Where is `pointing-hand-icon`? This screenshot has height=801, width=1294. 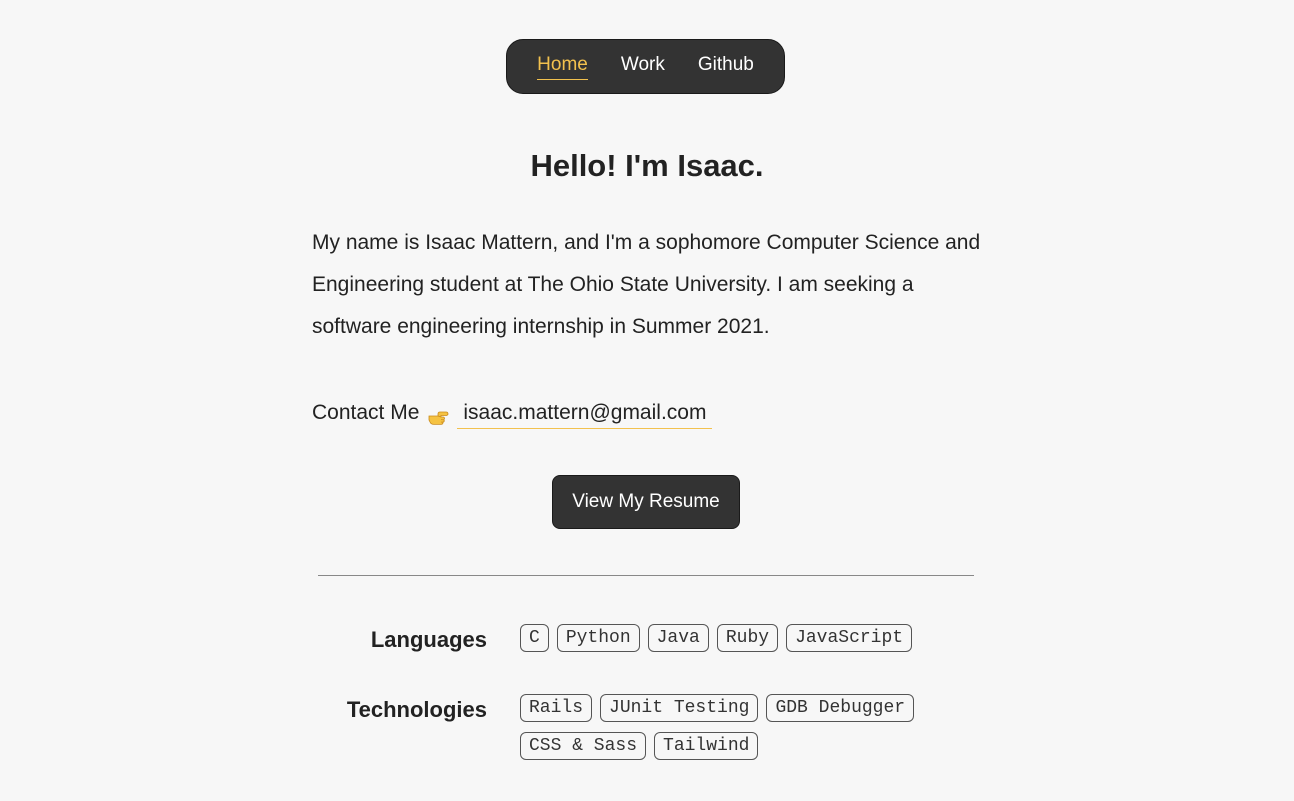
pointing-hand-icon is located at coordinates (438, 413).